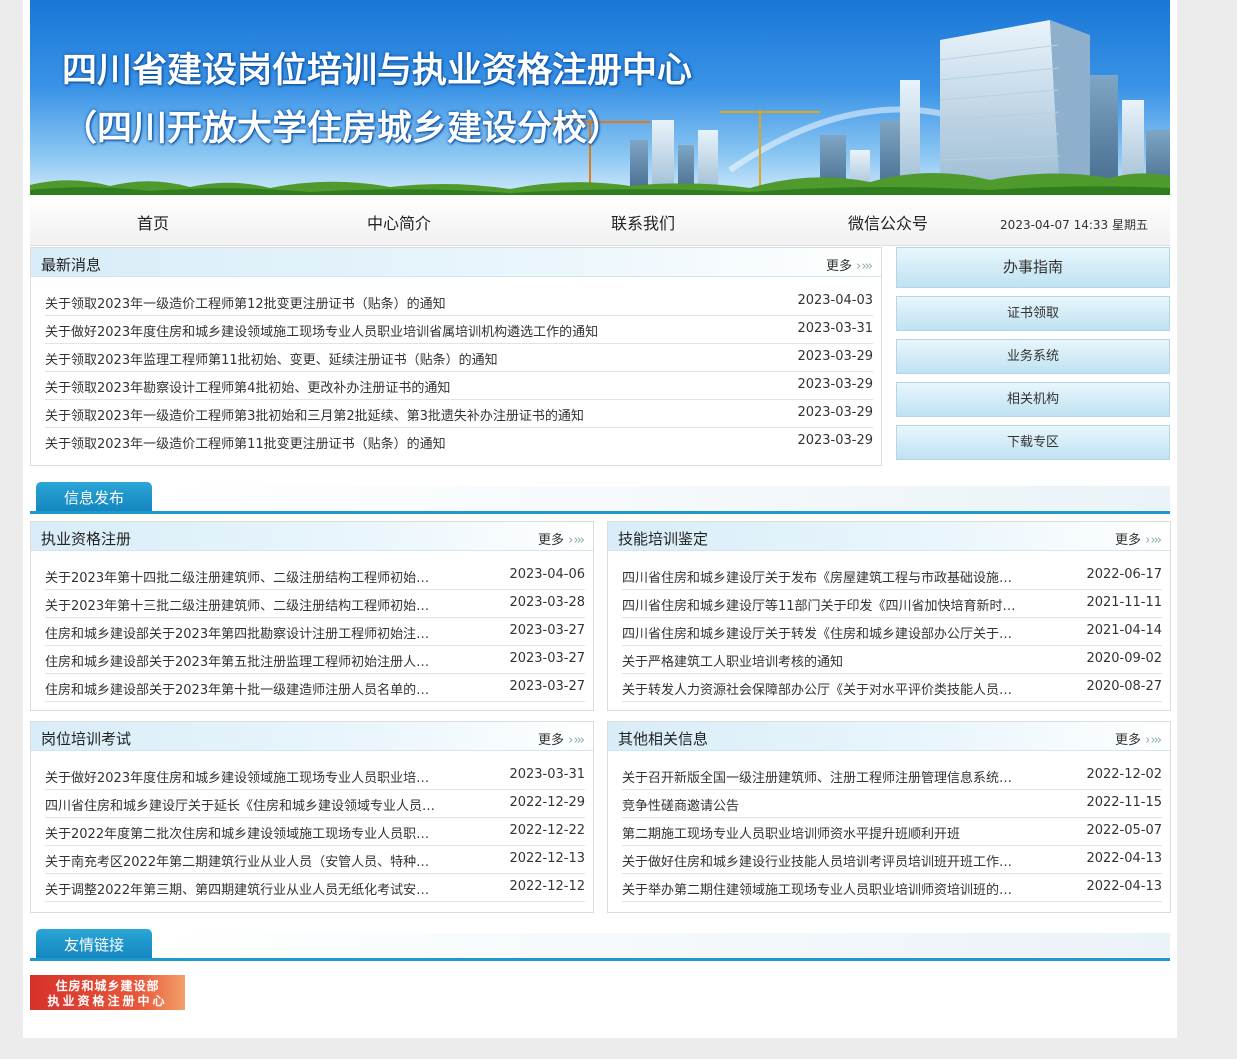 This screenshot has height=1059, width=1237. What do you see at coordinates (312, 536) in the screenshot?
I see `panel-header: 执业资格注册 更多 › ›››` at bounding box center [312, 536].